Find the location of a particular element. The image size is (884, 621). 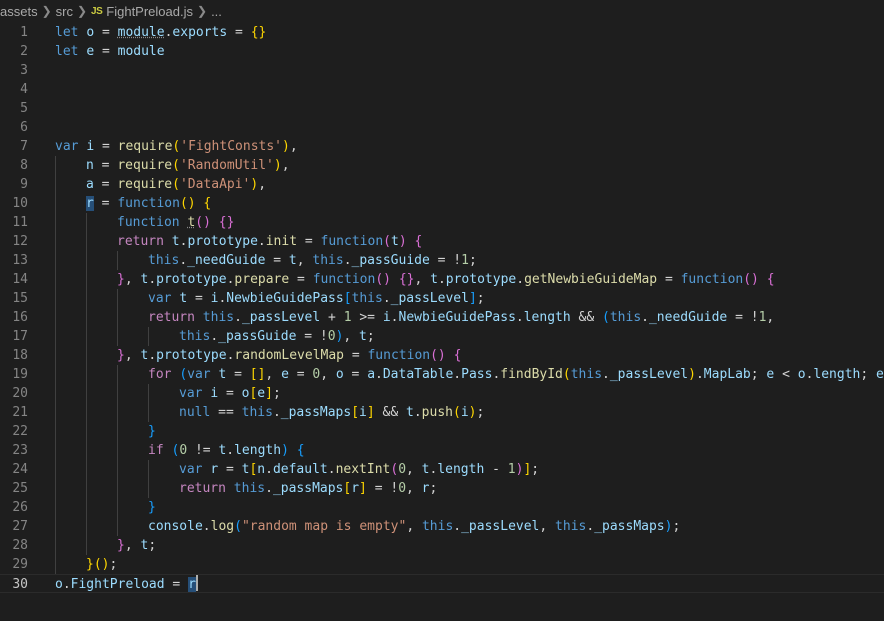

code-line: 25 return this._passMaps[r] = !0, r; is located at coordinates (442, 488).